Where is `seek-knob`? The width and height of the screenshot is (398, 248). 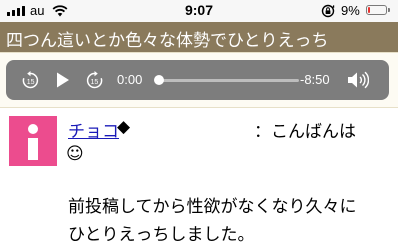
seek-knob is located at coordinates (159, 80).